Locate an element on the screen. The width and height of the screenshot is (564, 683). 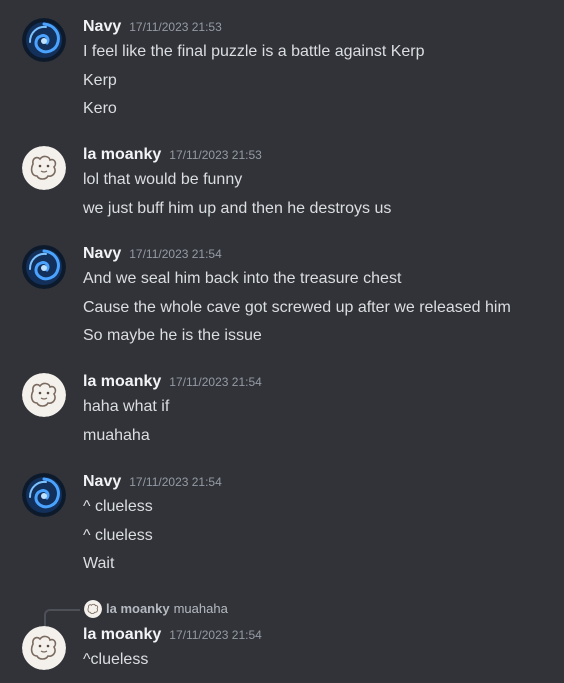
message-text: So maybe he is the issue is located at coordinates (172, 335).